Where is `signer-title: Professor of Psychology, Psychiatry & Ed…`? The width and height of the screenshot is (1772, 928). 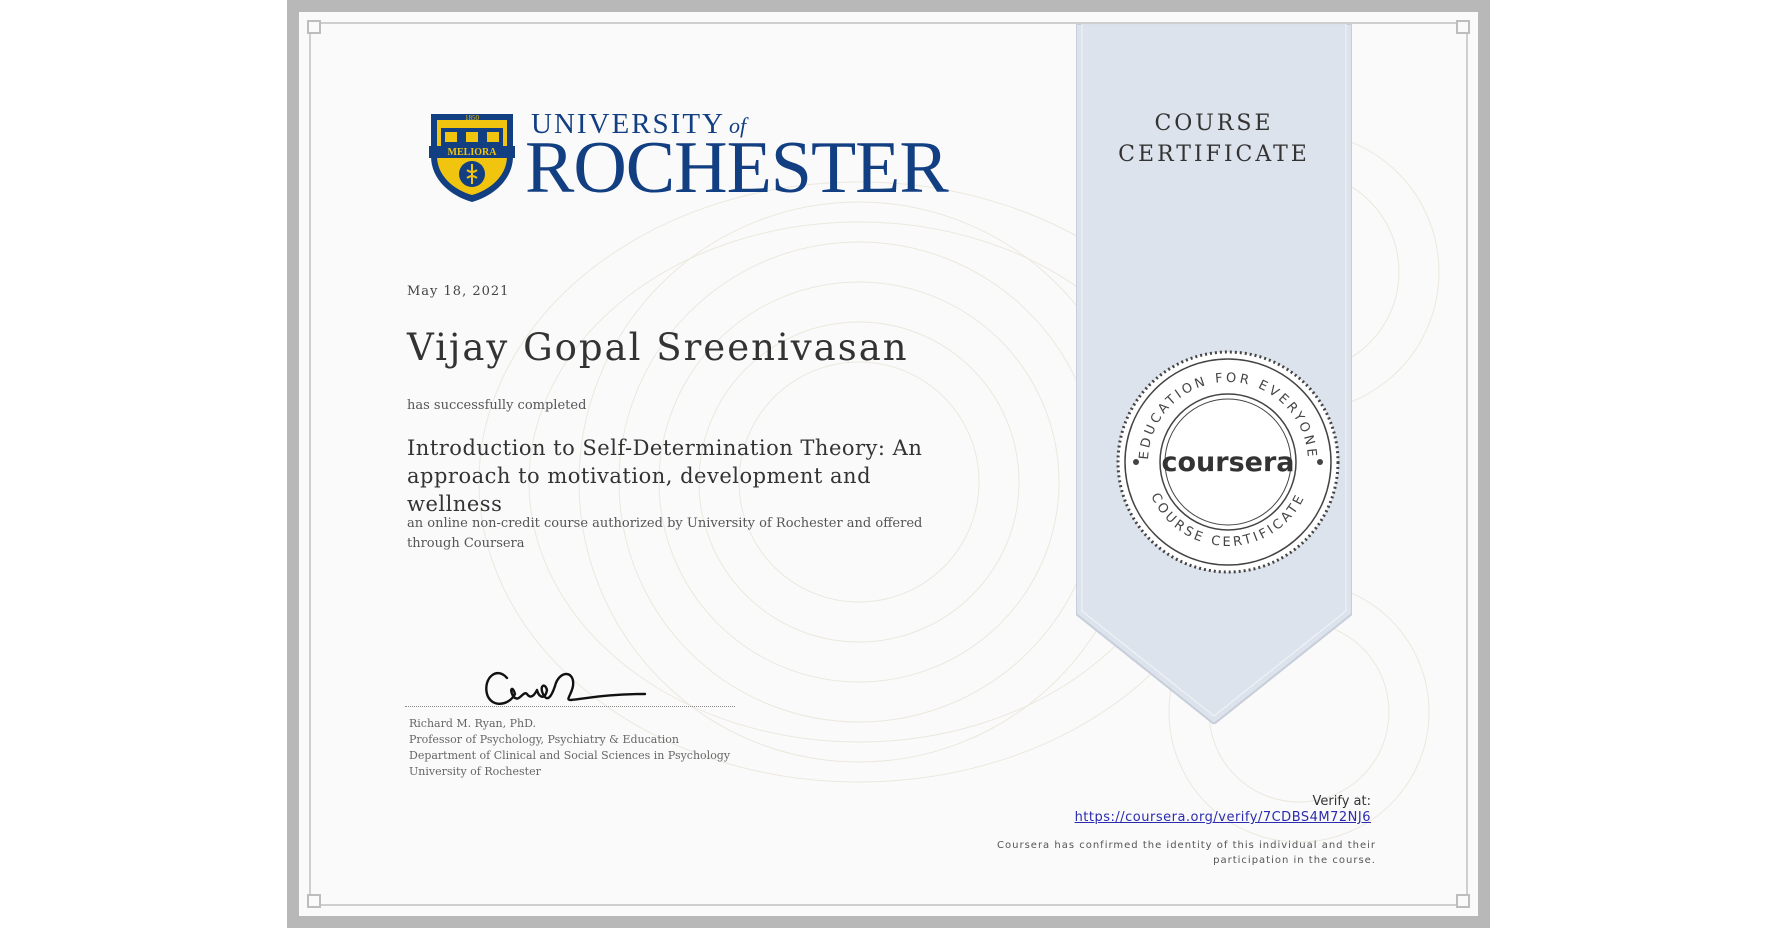 signer-title: Professor of Psychology, Psychiatry & Ed… is located at coordinates (544, 739).